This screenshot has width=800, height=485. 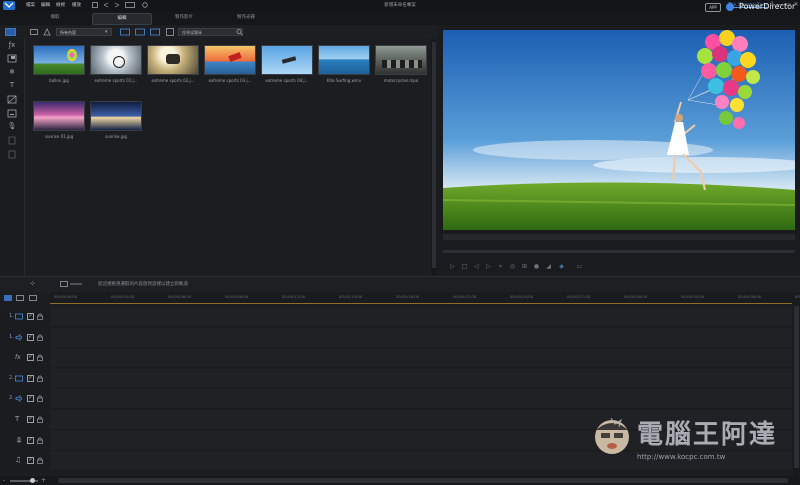 I want to click on undo-icon, so click(x=106, y=5).